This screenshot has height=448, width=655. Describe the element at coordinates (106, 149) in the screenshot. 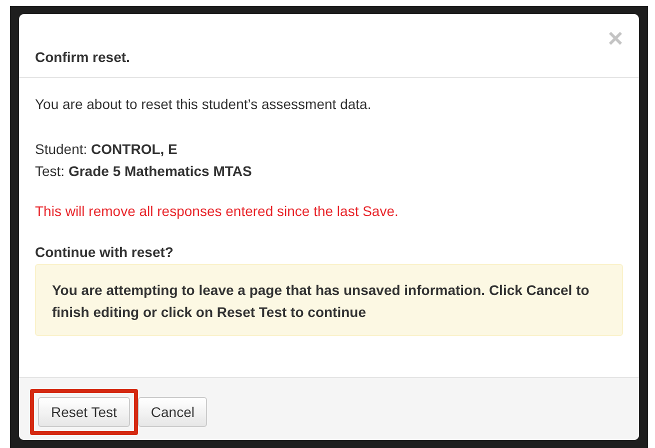

I see `detail-line: Student: CONTROL, E` at that location.